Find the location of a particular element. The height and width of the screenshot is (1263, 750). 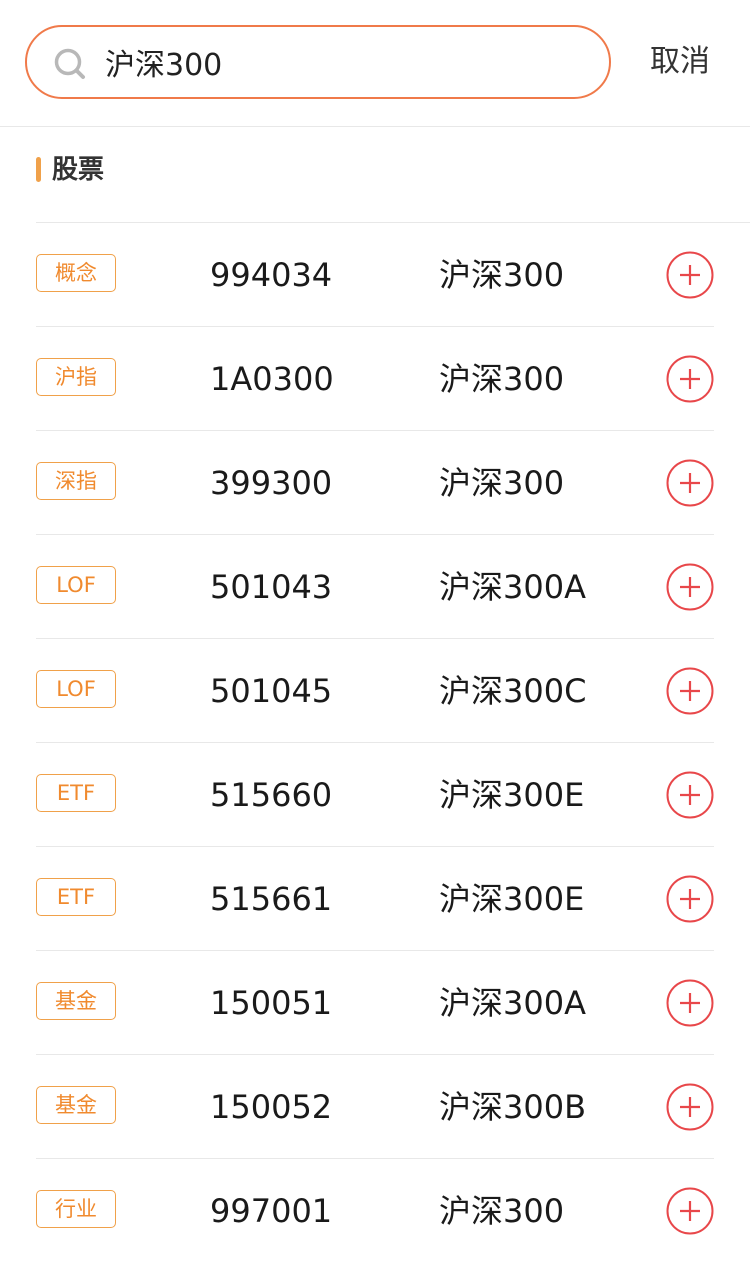

result-code: 515661 is located at coordinates (271, 899).